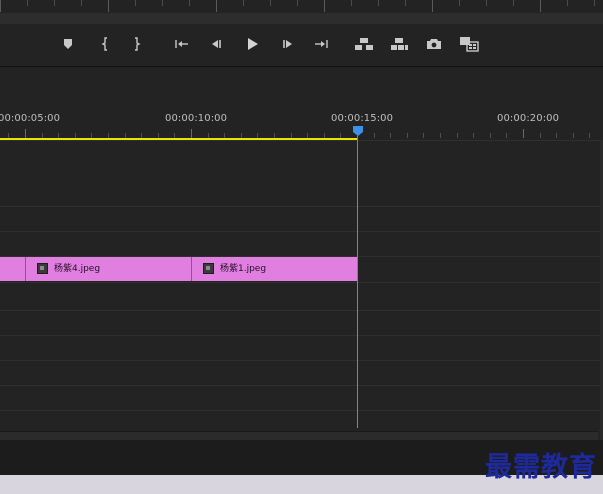 This screenshot has width=603, height=494. I want to click on lift-button, so click(364, 44).